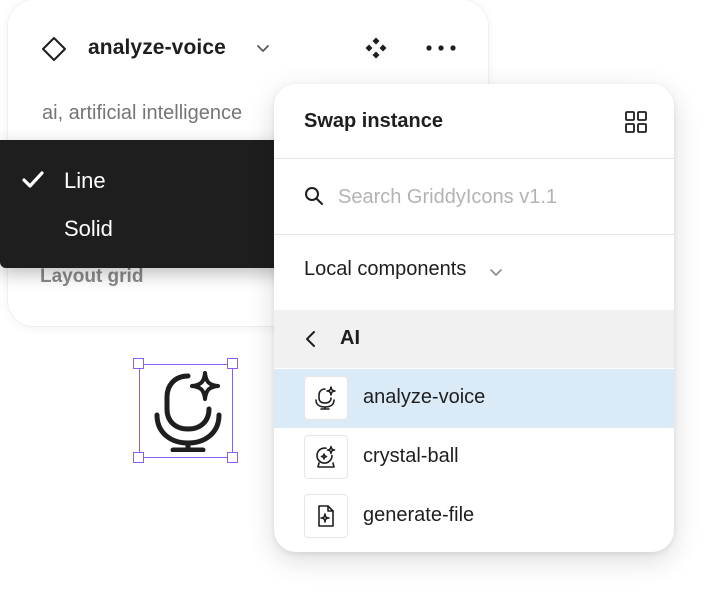  I want to click on library-selector: Local components, so click(385, 269).